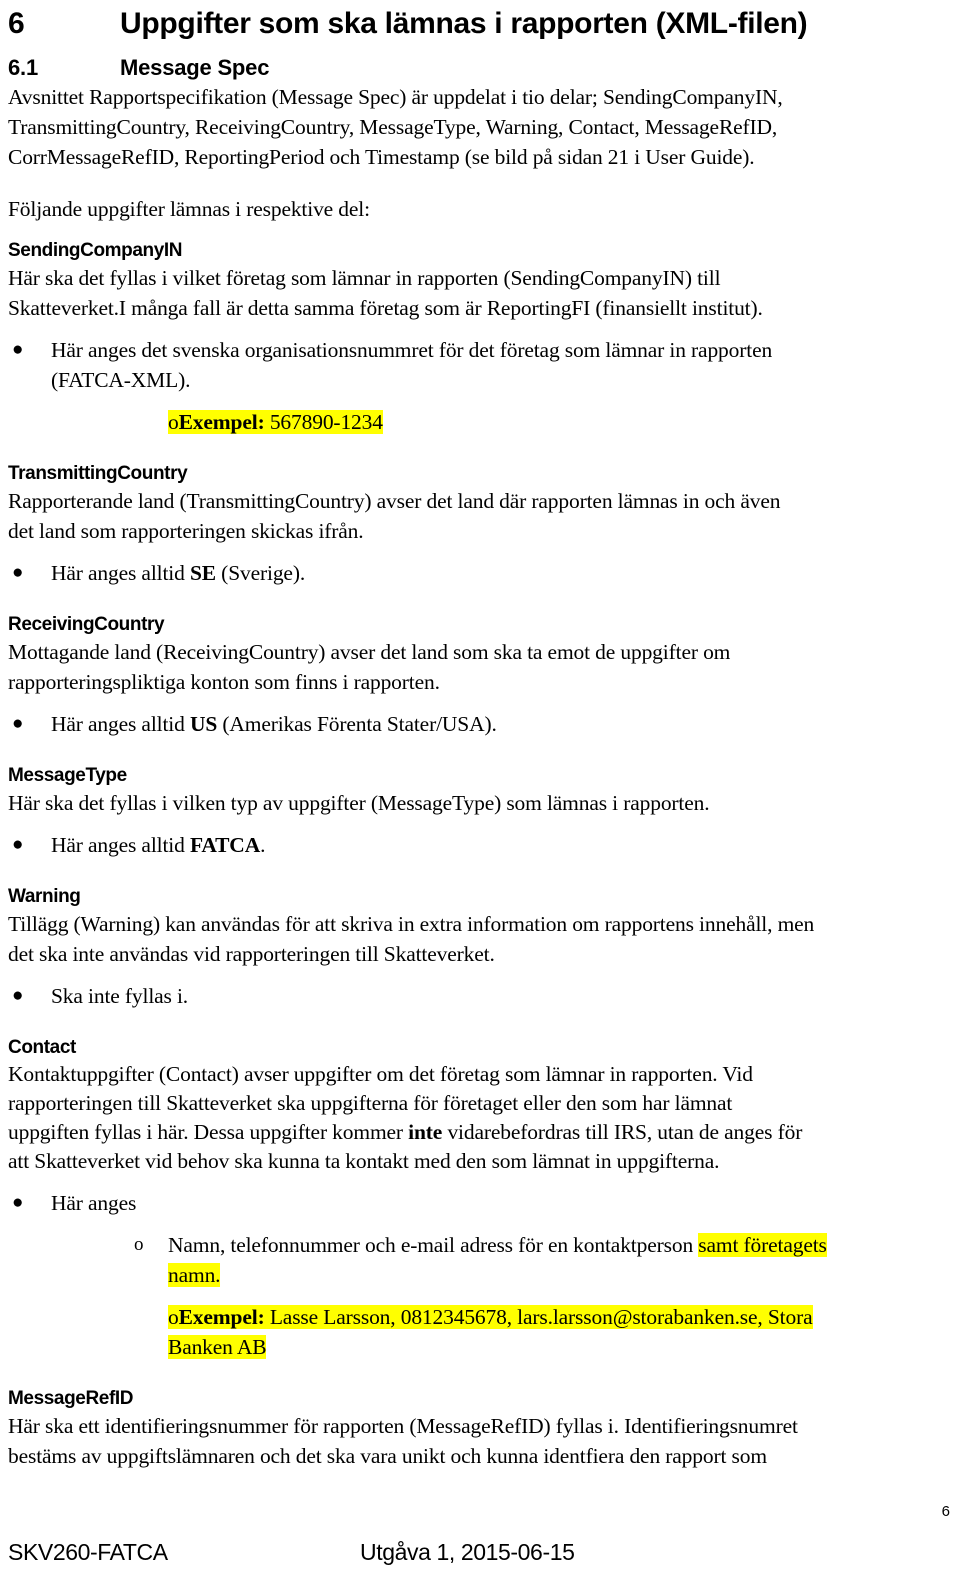  Describe the element at coordinates (326, 422) in the screenshot. I see `example-value: 567890-1234` at that location.